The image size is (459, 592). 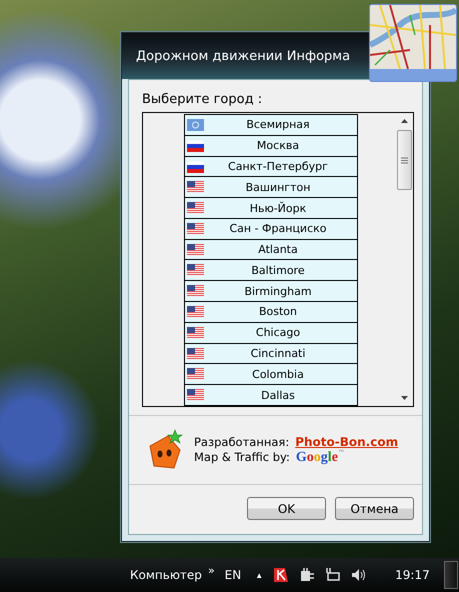 I want to click on globe-flag-icon, so click(x=195, y=125).